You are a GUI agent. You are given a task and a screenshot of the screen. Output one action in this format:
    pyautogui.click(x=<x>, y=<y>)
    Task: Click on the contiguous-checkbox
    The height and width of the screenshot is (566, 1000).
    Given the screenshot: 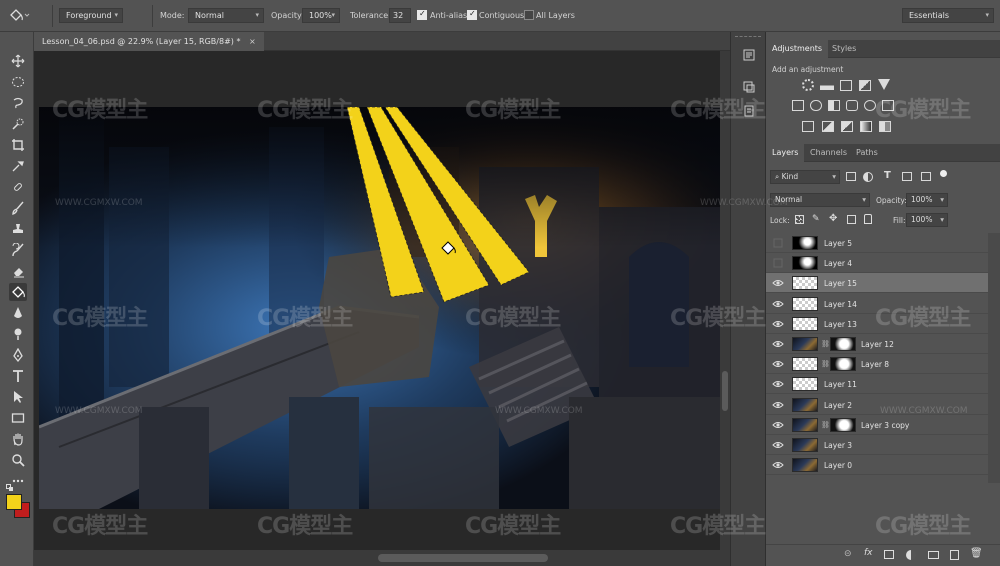 What is the action you would take?
    pyautogui.click(x=472, y=14)
    